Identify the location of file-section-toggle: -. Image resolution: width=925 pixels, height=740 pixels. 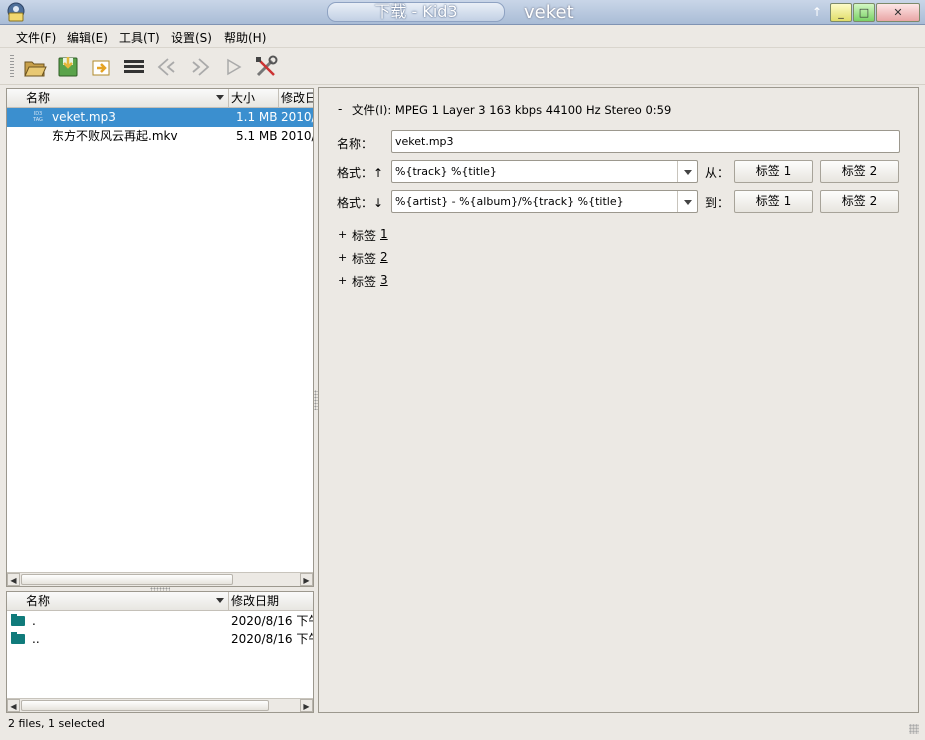
(340, 109).